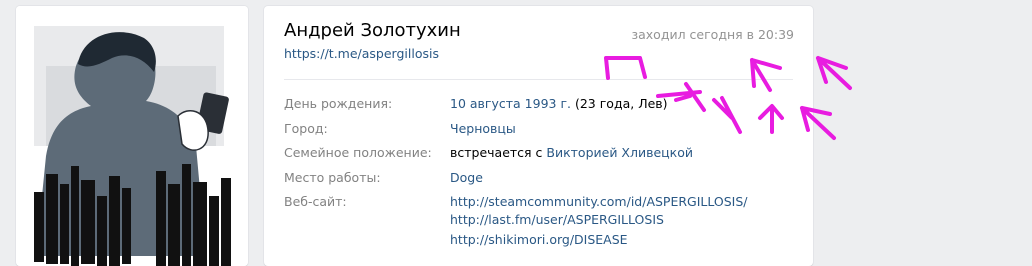  What do you see at coordinates (538, 79) in the screenshot?
I see `divider` at bounding box center [538, 79].